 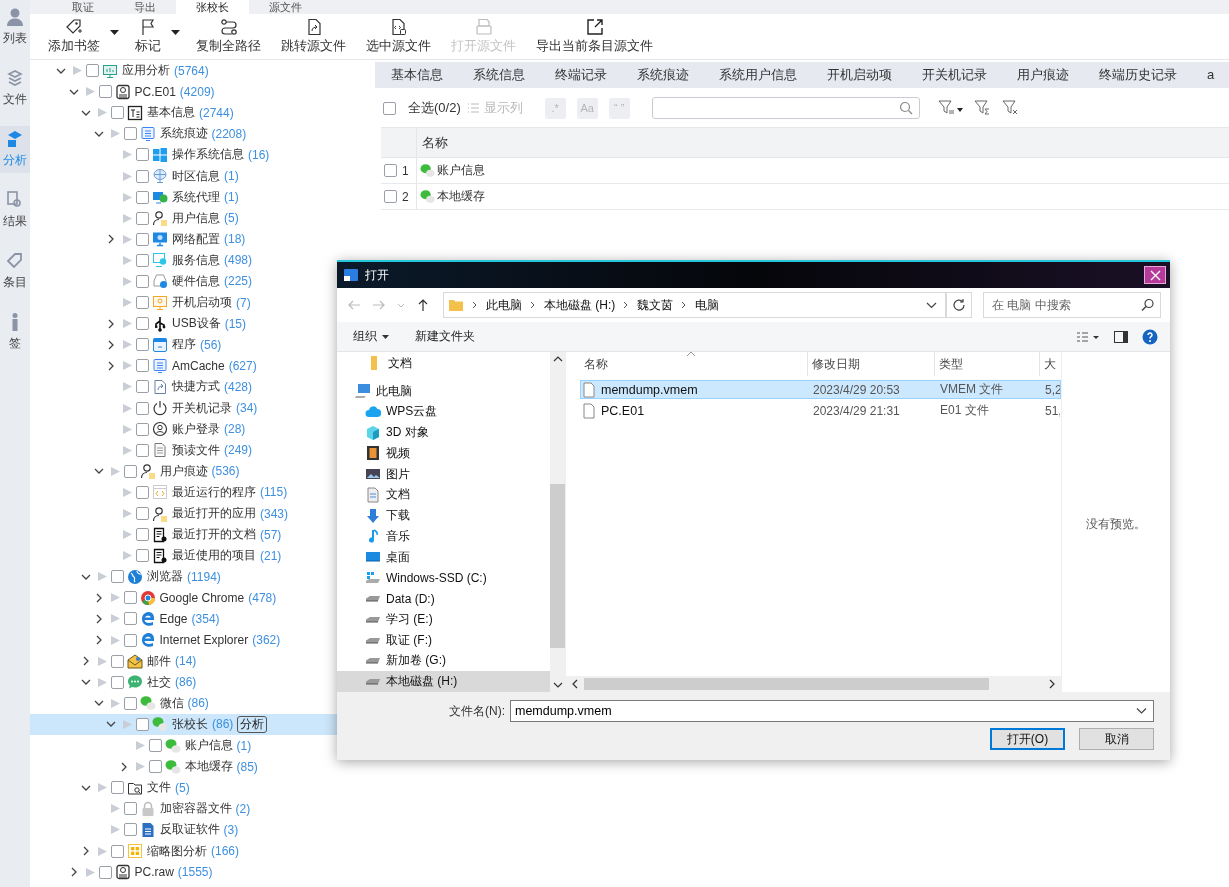 I want to click on field-label: 文件名(N):, so click(x=477, y=711).